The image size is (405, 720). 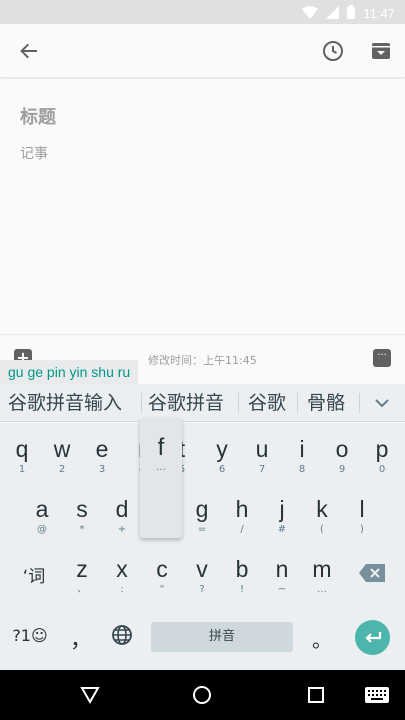 What do you see at coordinates (69, 372) in the screenshot?
I see `pinyin-composing-text: gu ge pin yin shu ru` at bounding box center [69, 372].